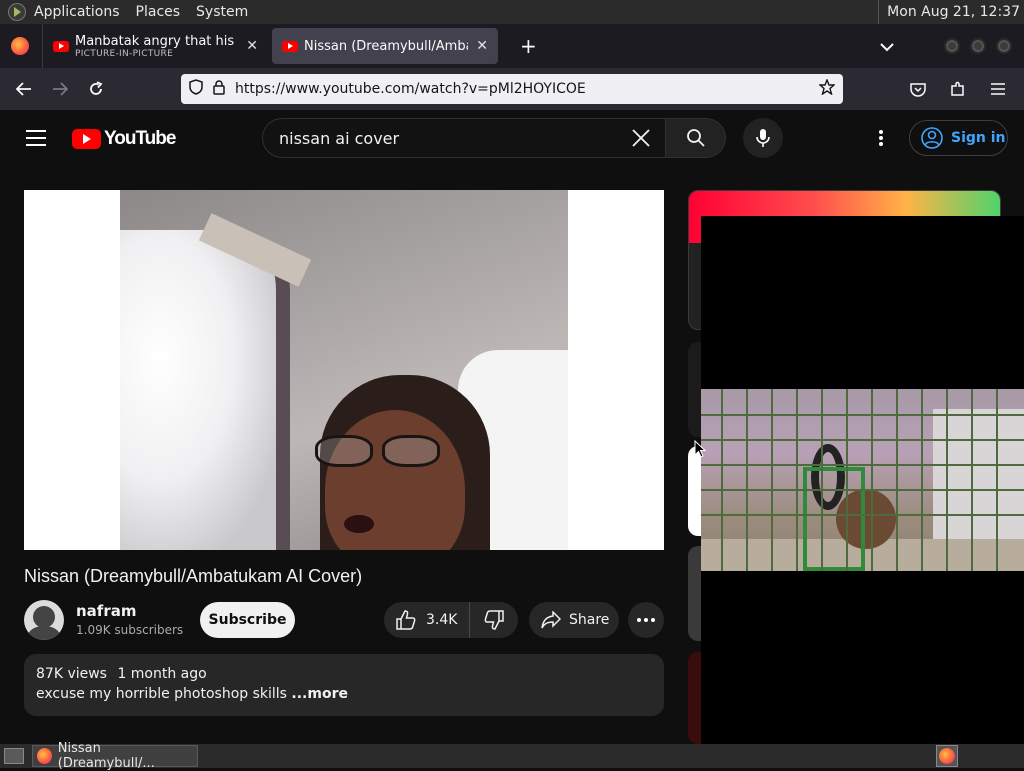  Describe the element at coordinates (222, 12) in the screenshot. I see `menu-system: System` at that location.